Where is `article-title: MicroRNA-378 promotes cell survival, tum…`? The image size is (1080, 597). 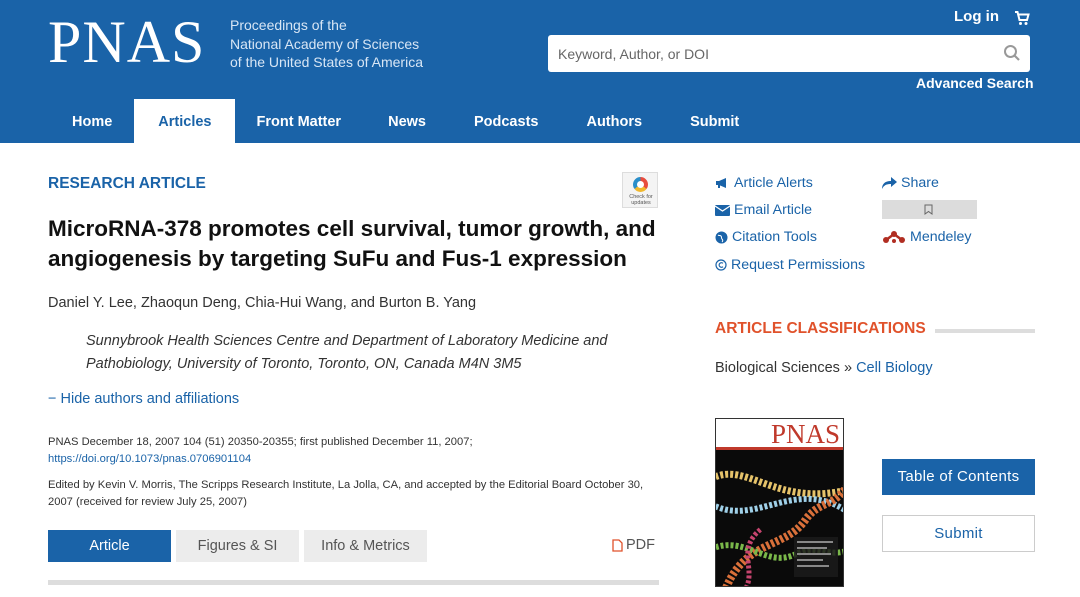 article-title: MicroRNA-378 promotes cell survival, tum… is located at coordinates (352, 243).